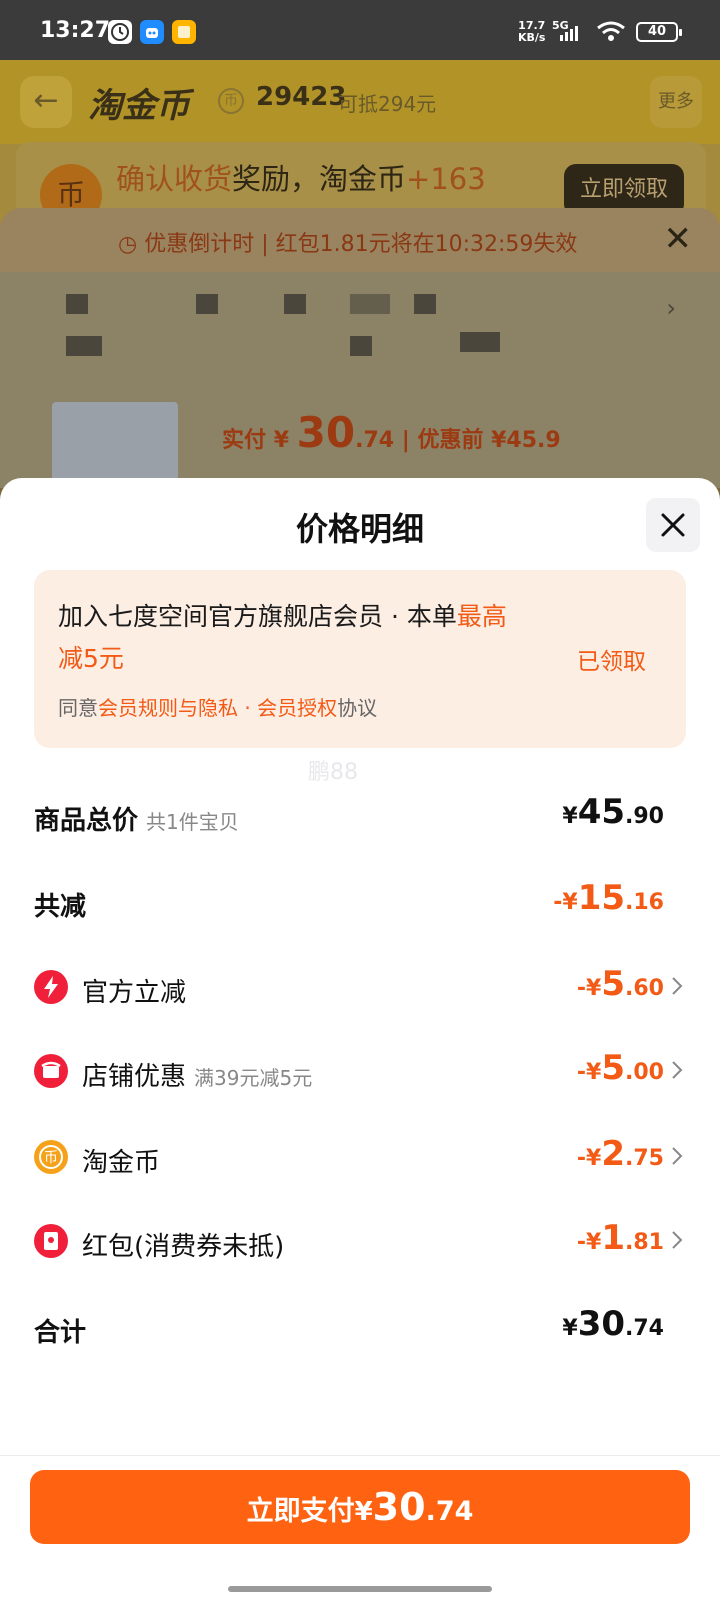 Image resolution: width=720 pixels, height=1600 pixels. What do you see at coordinates (349, 1328) in the screenshot?
I see `row-grand-total: 合计 ¥30.74` at bounding box center [349, 1328].